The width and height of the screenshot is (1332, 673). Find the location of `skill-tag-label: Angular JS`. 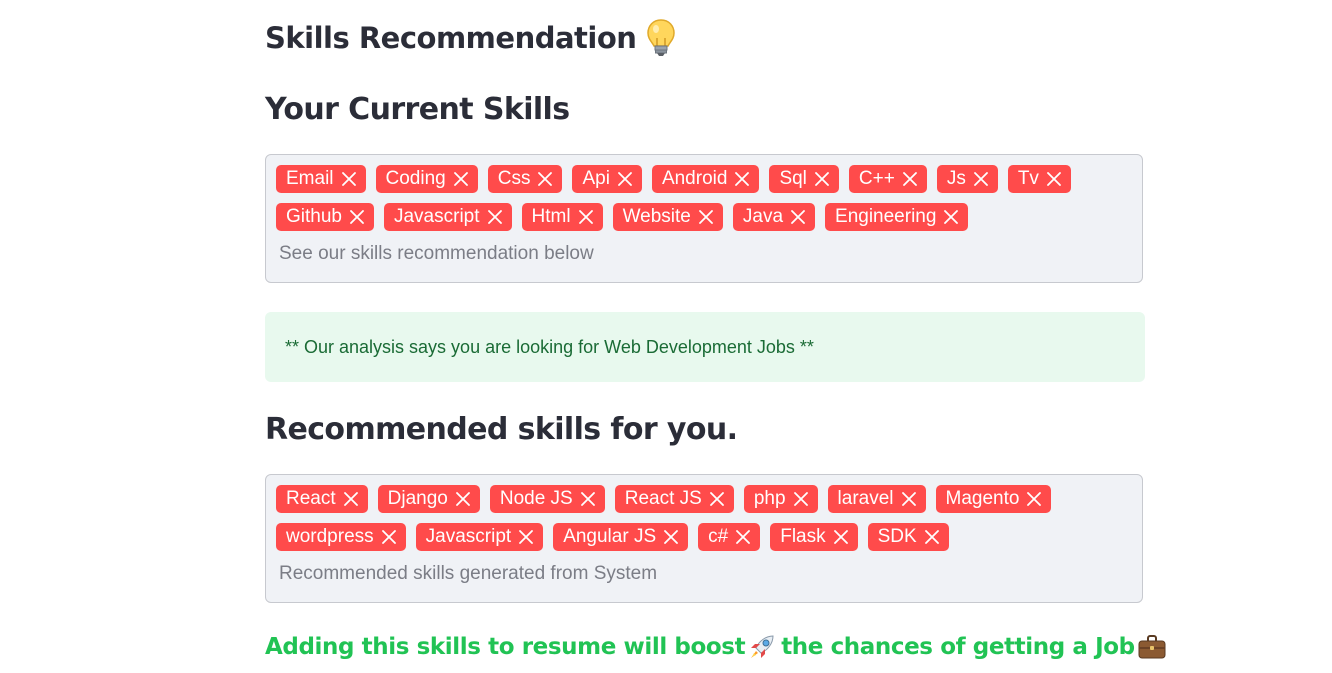

skill-tag-label: Angular JS is located at coordinates (610, 536).